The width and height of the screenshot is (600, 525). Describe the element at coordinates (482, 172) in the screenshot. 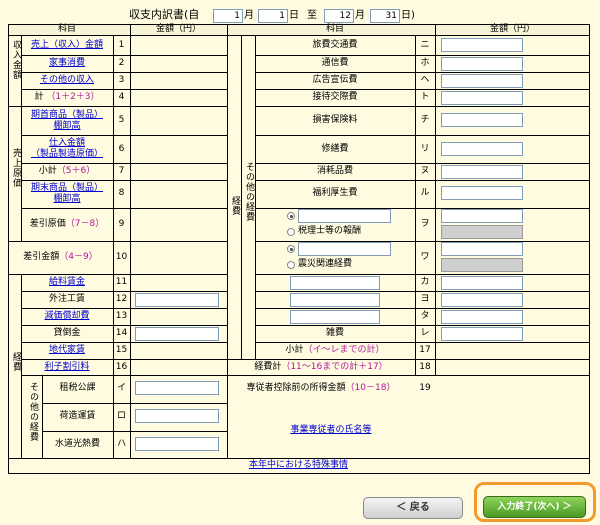

I see `supplies-amount-input` at that location.